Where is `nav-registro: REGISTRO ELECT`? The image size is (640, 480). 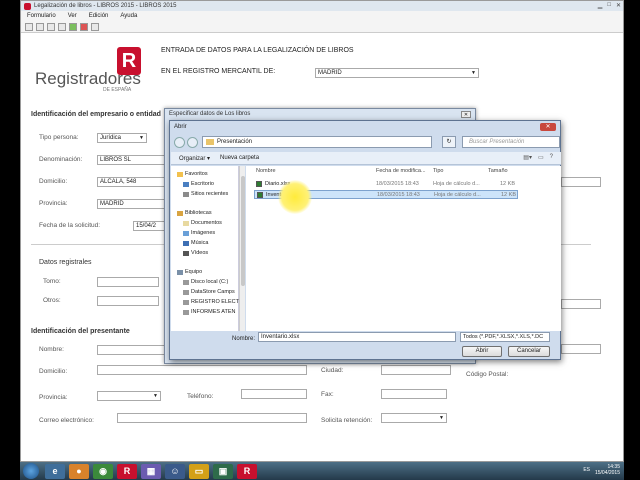 nav-registro: REGISTRO ELECT is located at coordinates (211, 302).